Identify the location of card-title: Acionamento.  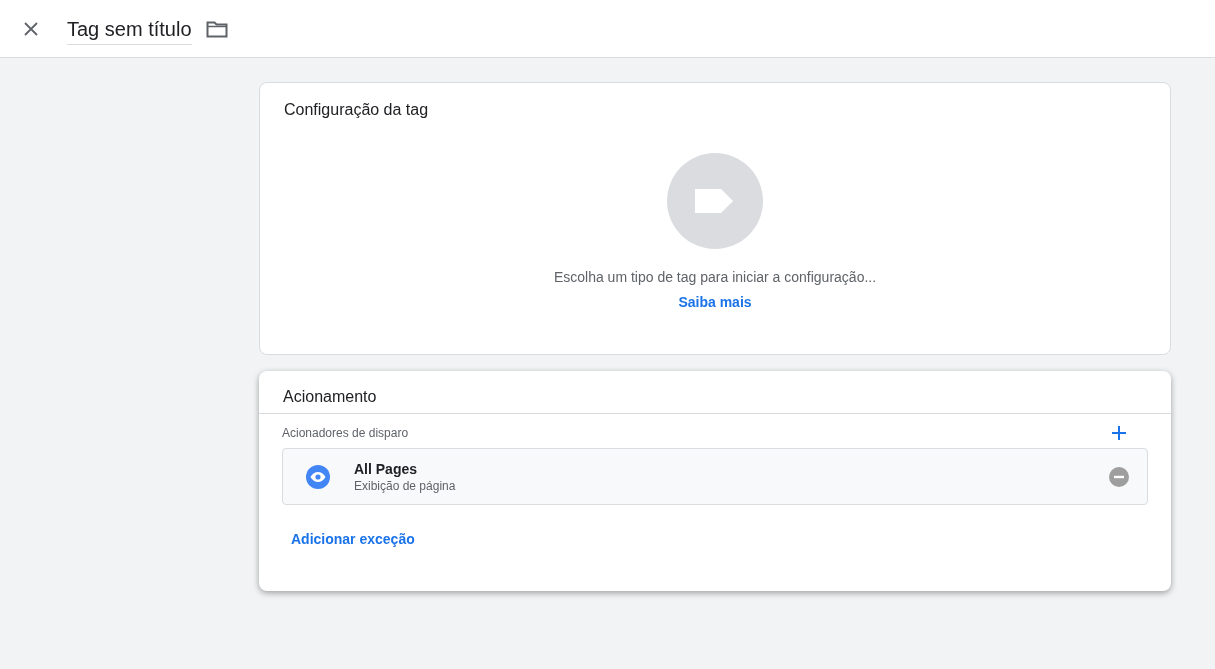
(715, 392).